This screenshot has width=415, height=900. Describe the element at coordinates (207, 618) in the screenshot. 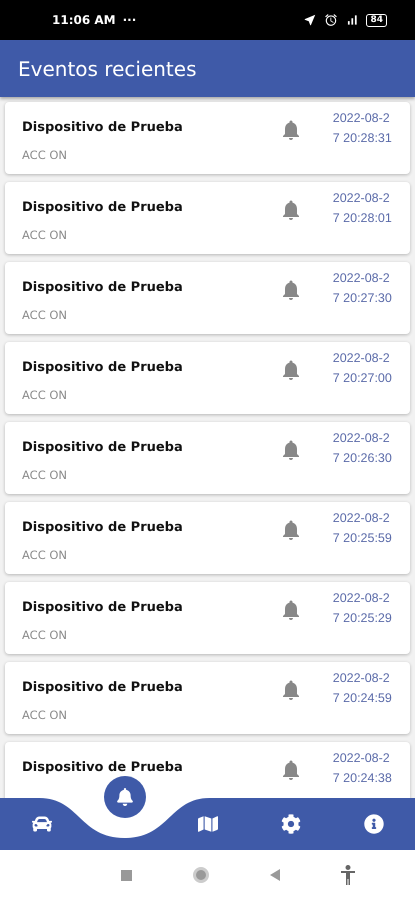

I see `event-card: Dispositivo de Prueba ACC ON 2022-08-27 20:25:29` at that location.